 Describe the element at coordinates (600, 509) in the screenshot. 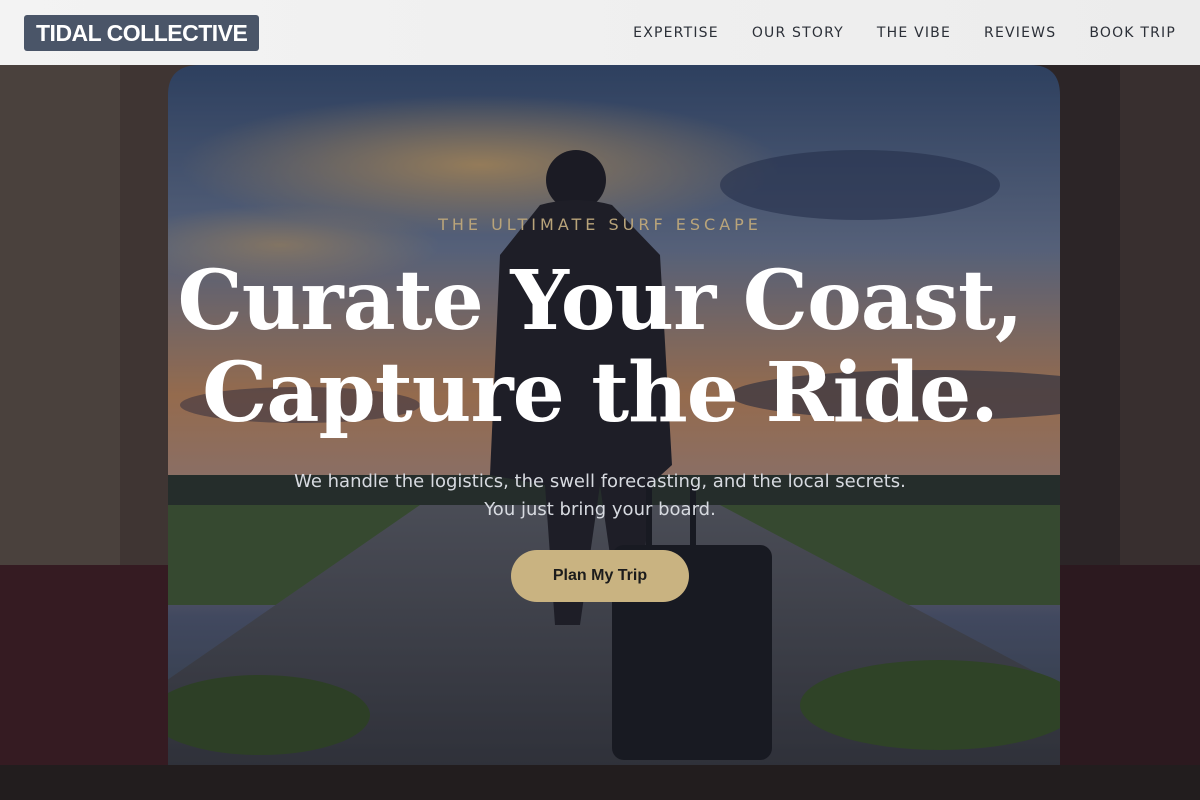

I see `hero-subtext-line-2: You just bring your board.` at that location.